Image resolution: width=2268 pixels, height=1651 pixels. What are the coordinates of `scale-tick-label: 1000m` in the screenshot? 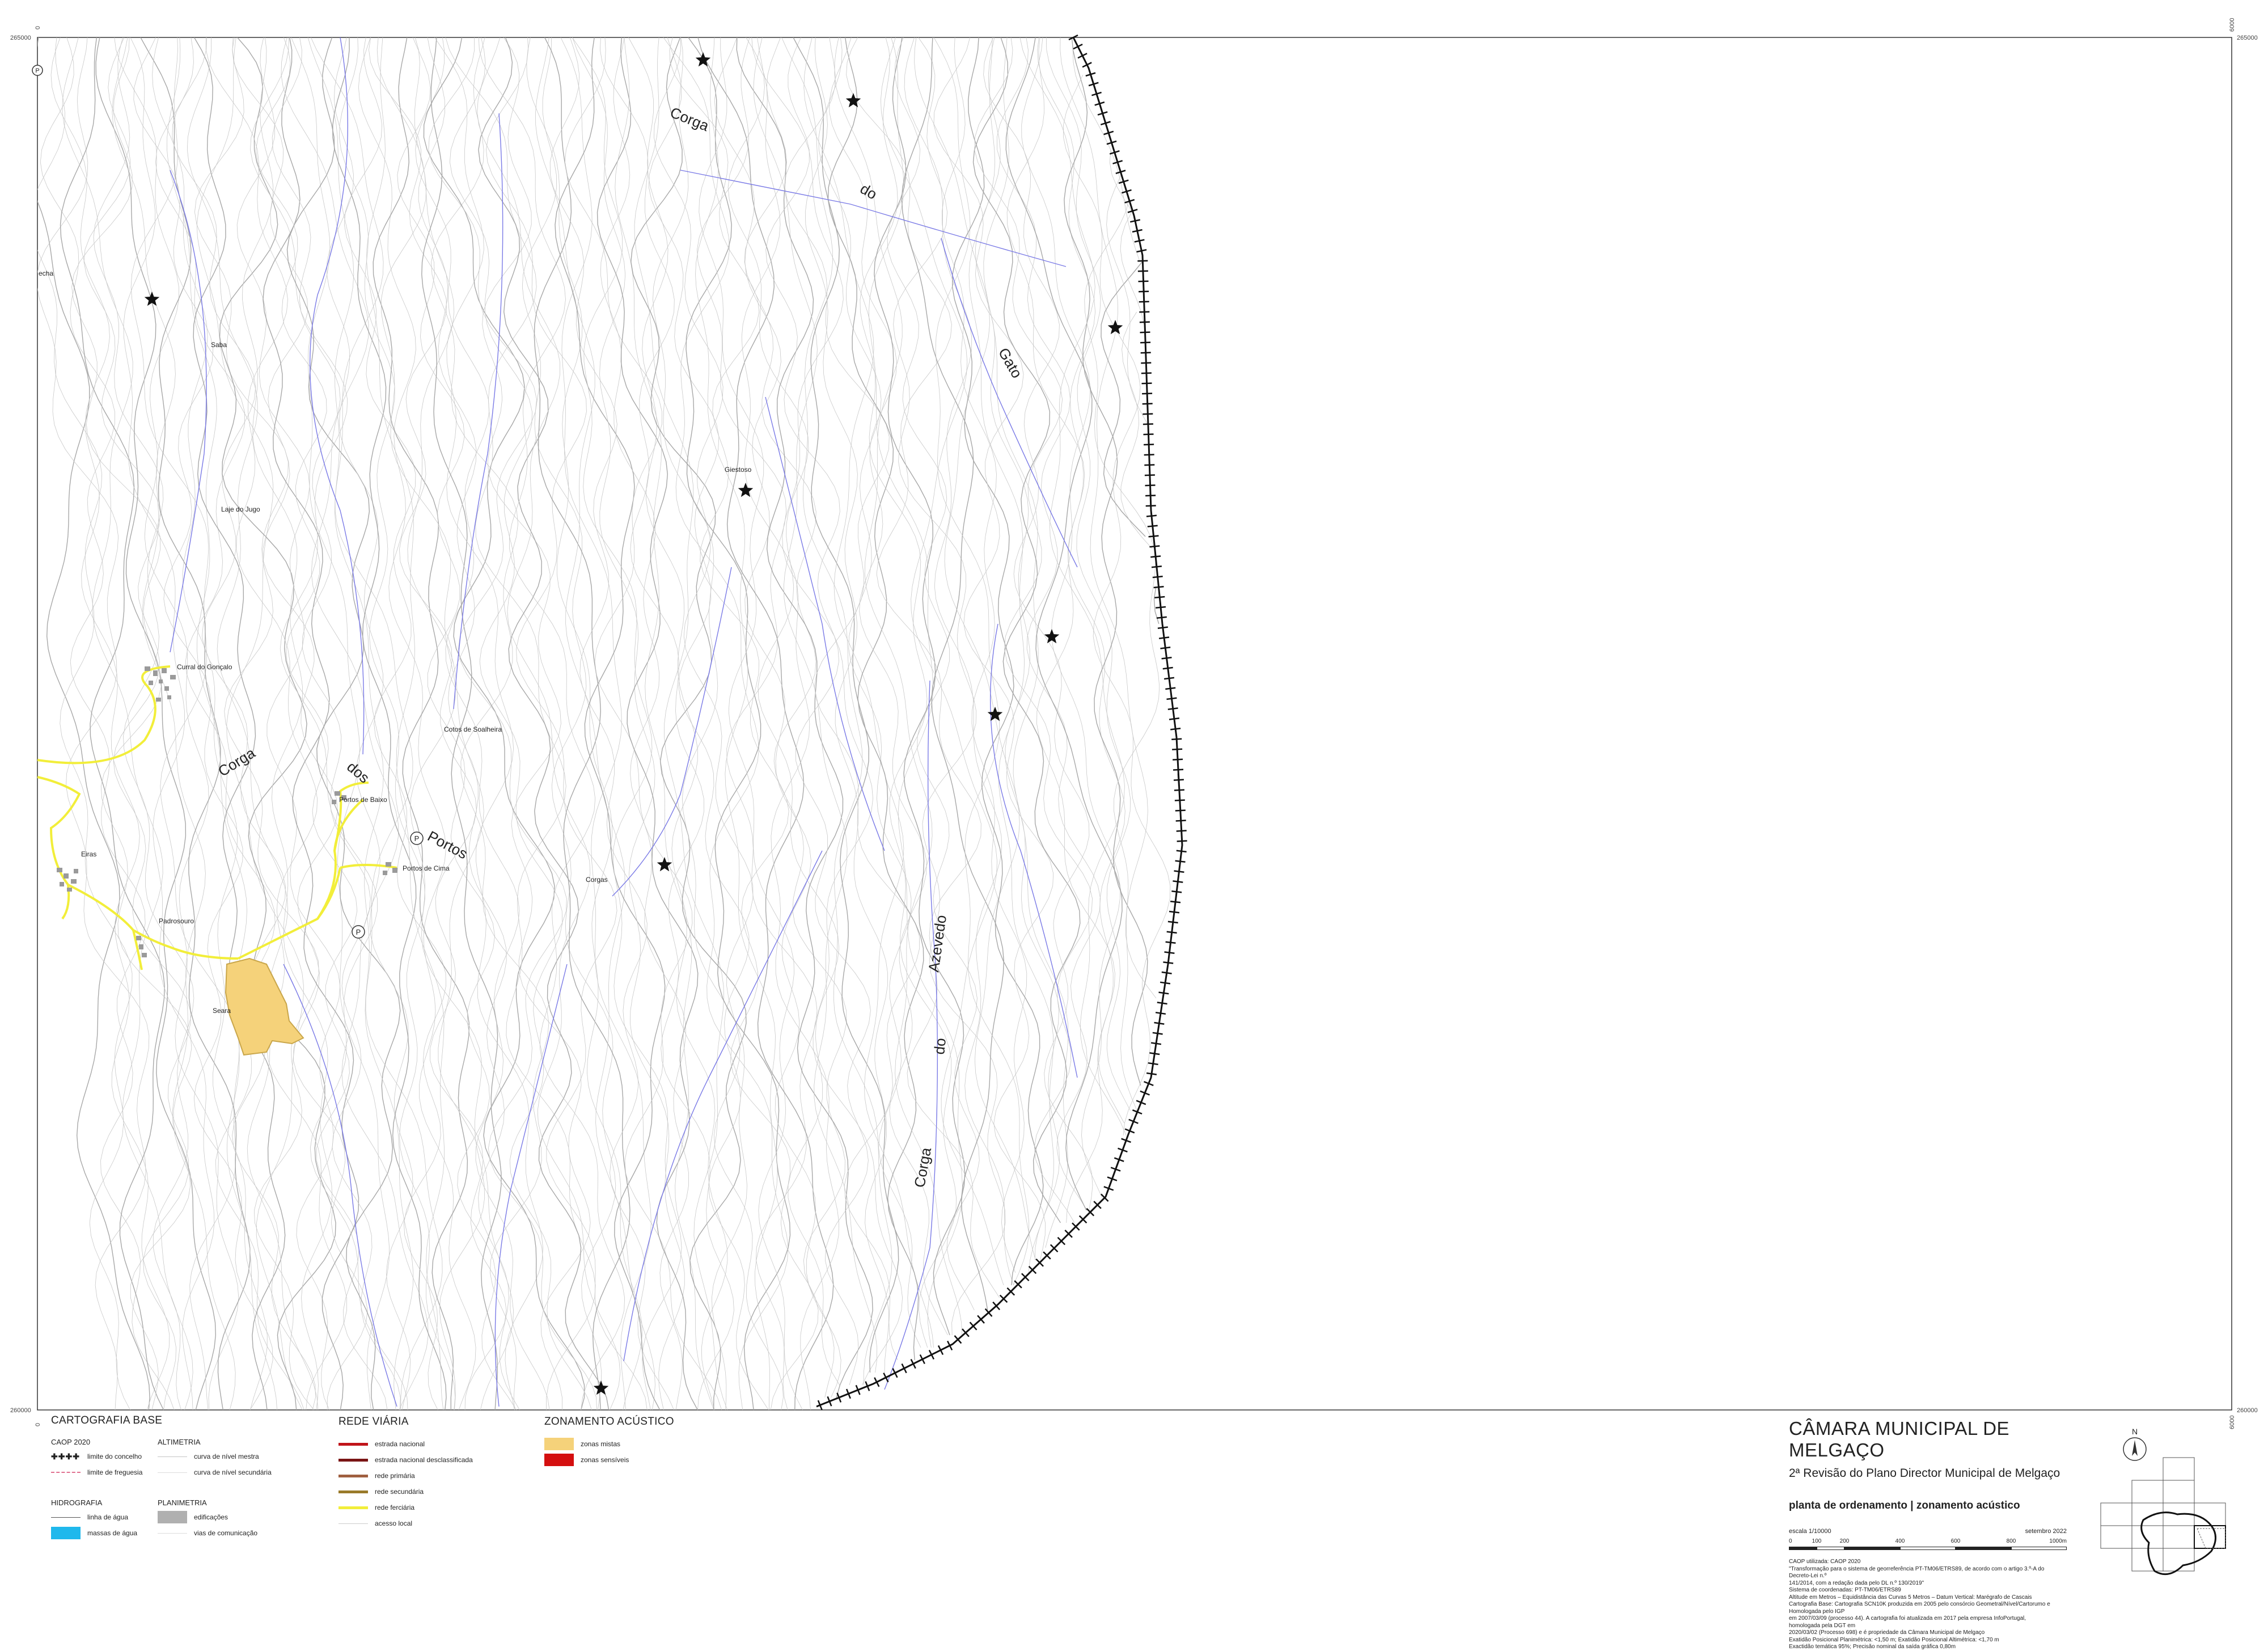 It's located at (2058, 1541).